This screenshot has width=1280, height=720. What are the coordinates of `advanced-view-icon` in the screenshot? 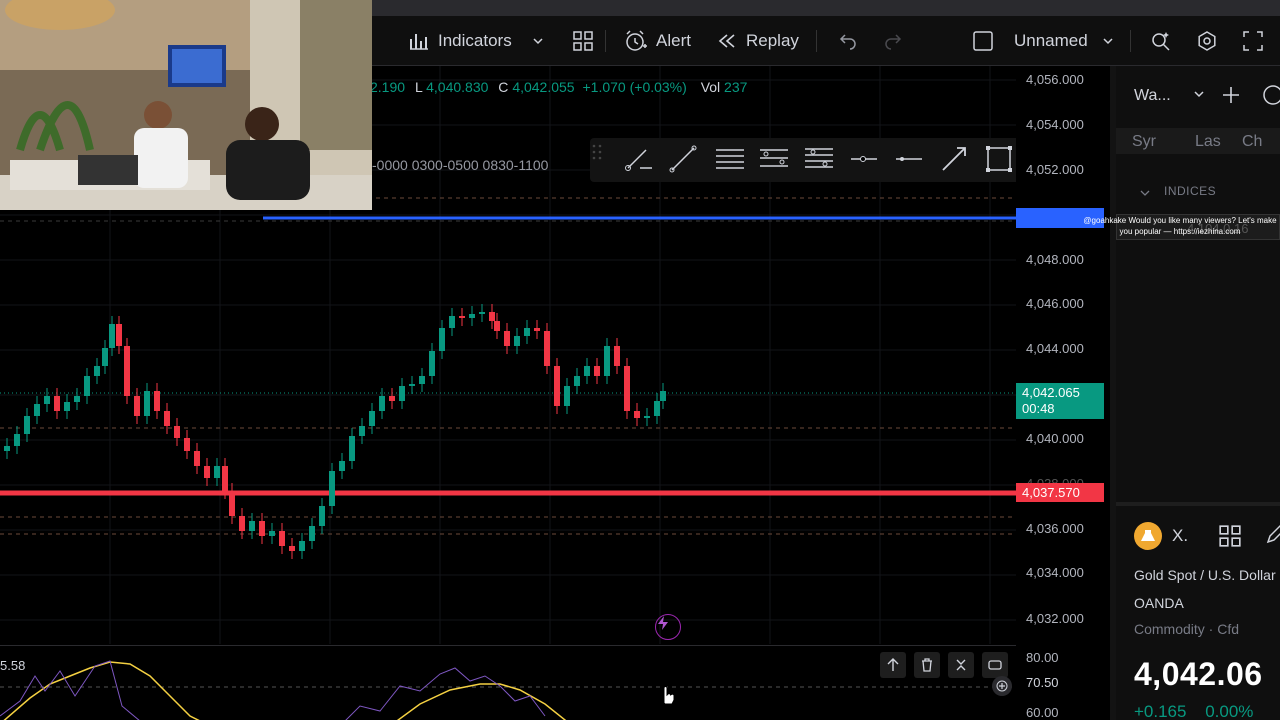 It's located at (1271, 97).